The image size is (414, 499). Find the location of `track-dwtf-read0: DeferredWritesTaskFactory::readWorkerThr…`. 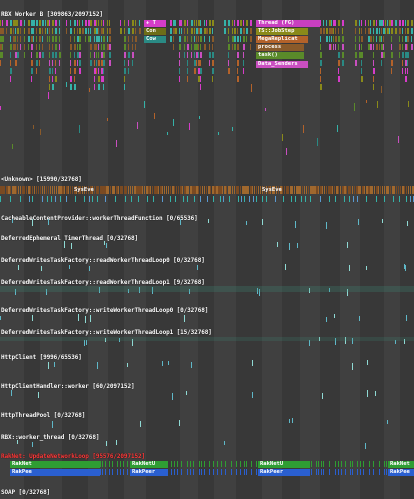

track-dwtf-read0: DeferredWritesTaskFactory::readWorkerThr… is located at coordinates (207, 263).